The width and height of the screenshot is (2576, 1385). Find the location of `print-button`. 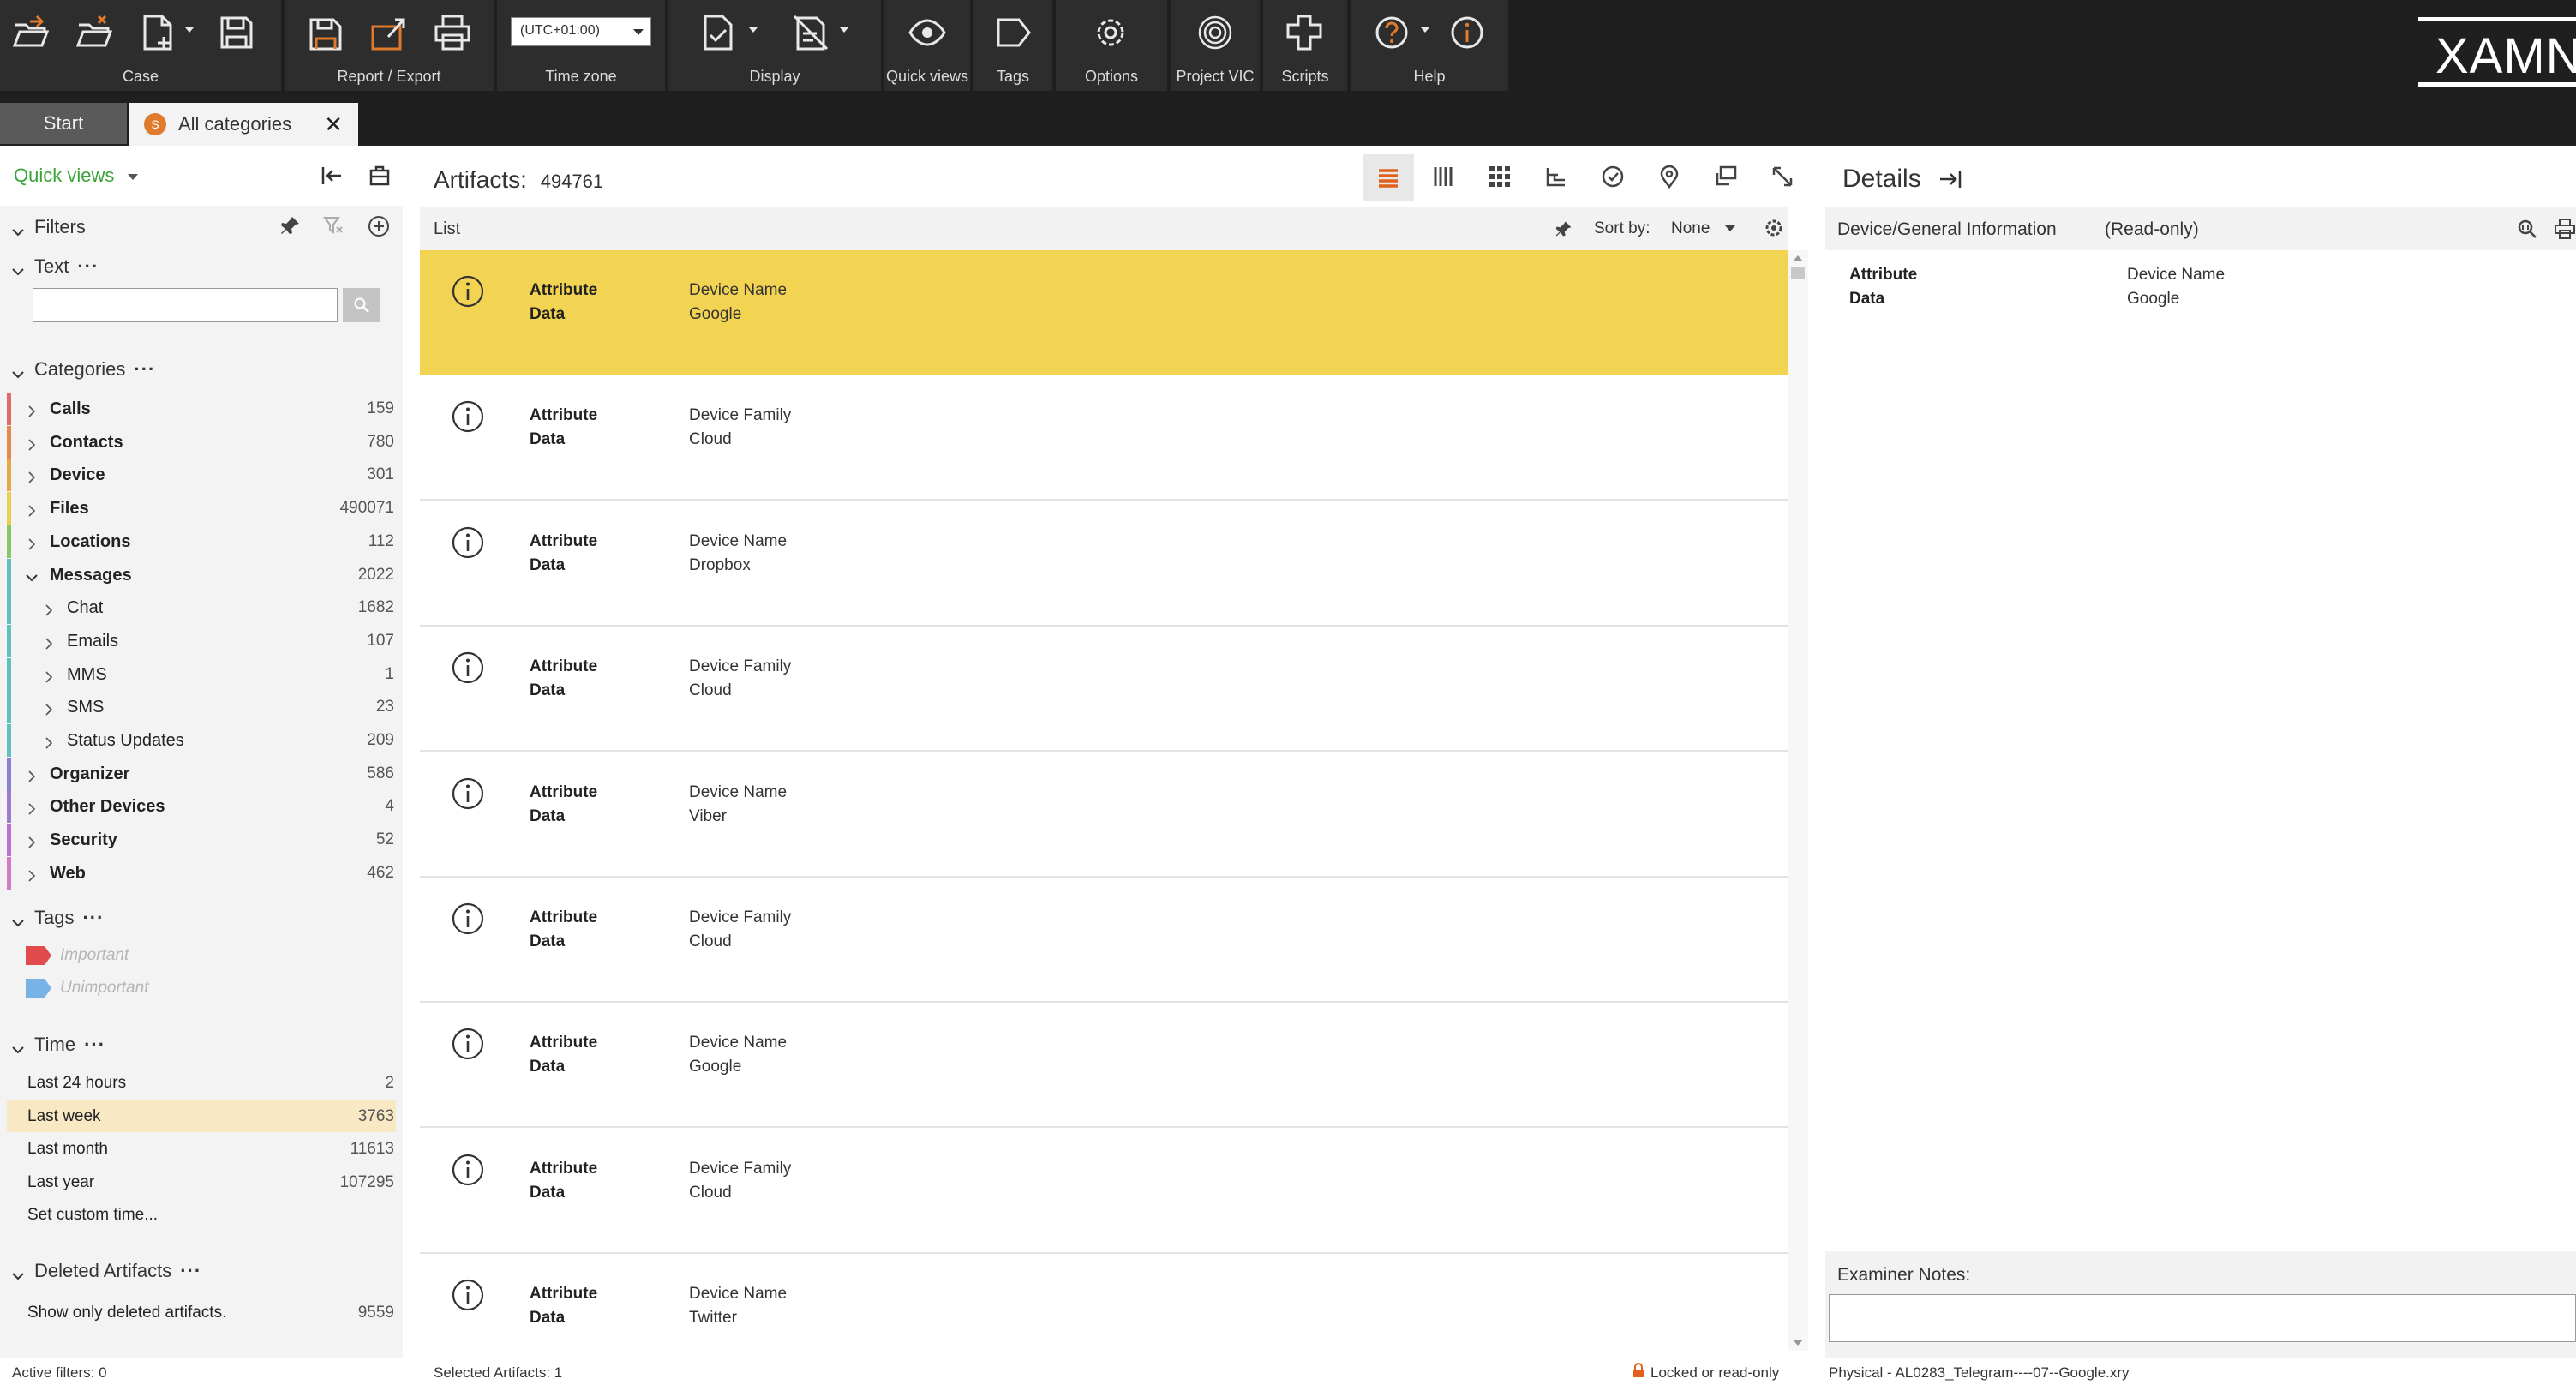

print-button is located at coordinates (453, 32).